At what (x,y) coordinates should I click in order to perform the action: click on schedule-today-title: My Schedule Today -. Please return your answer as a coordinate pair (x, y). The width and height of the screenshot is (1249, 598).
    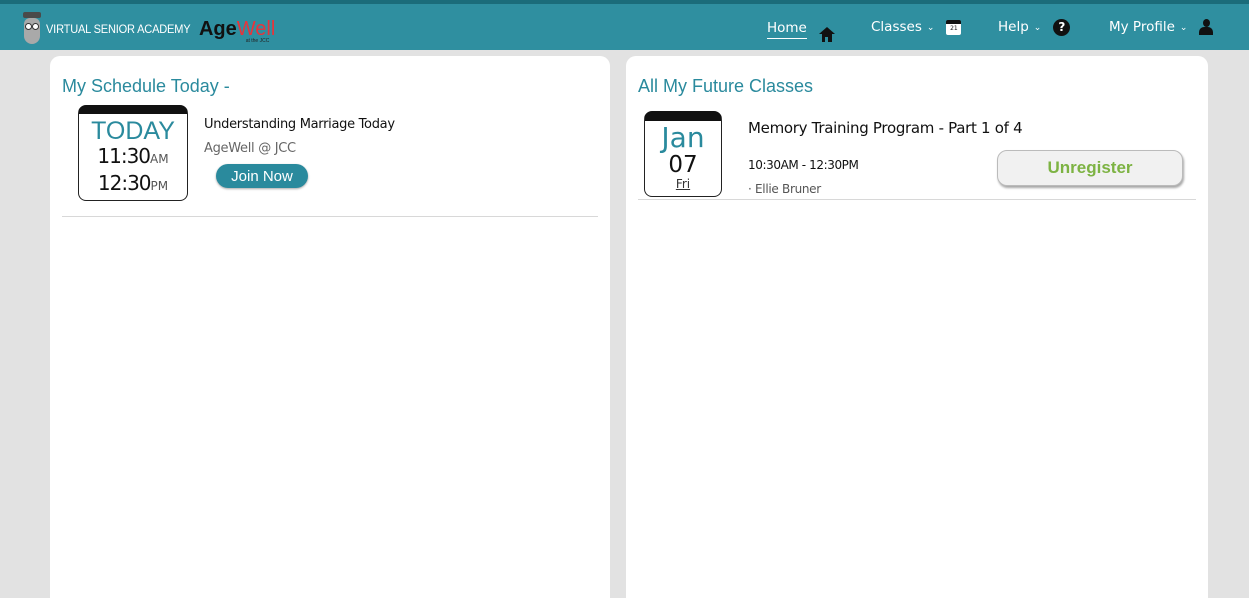
    Looking at the image, I should click on (146, 86).